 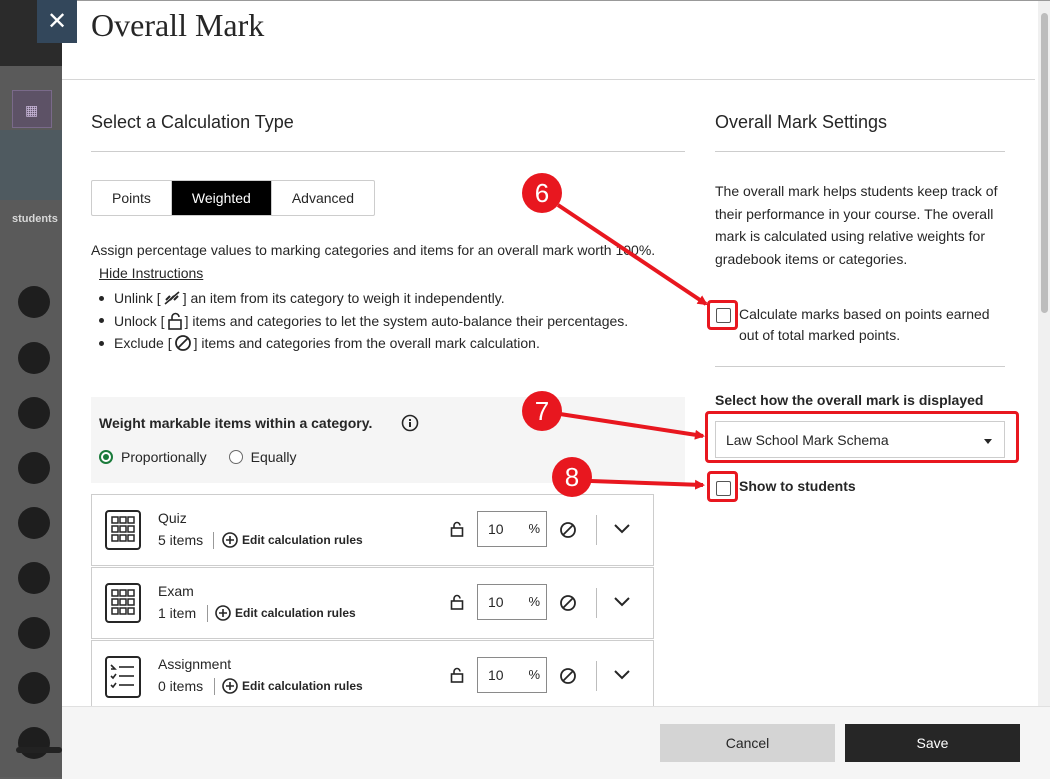 I want to click on unlink-icon, so click(x=172, y=298).